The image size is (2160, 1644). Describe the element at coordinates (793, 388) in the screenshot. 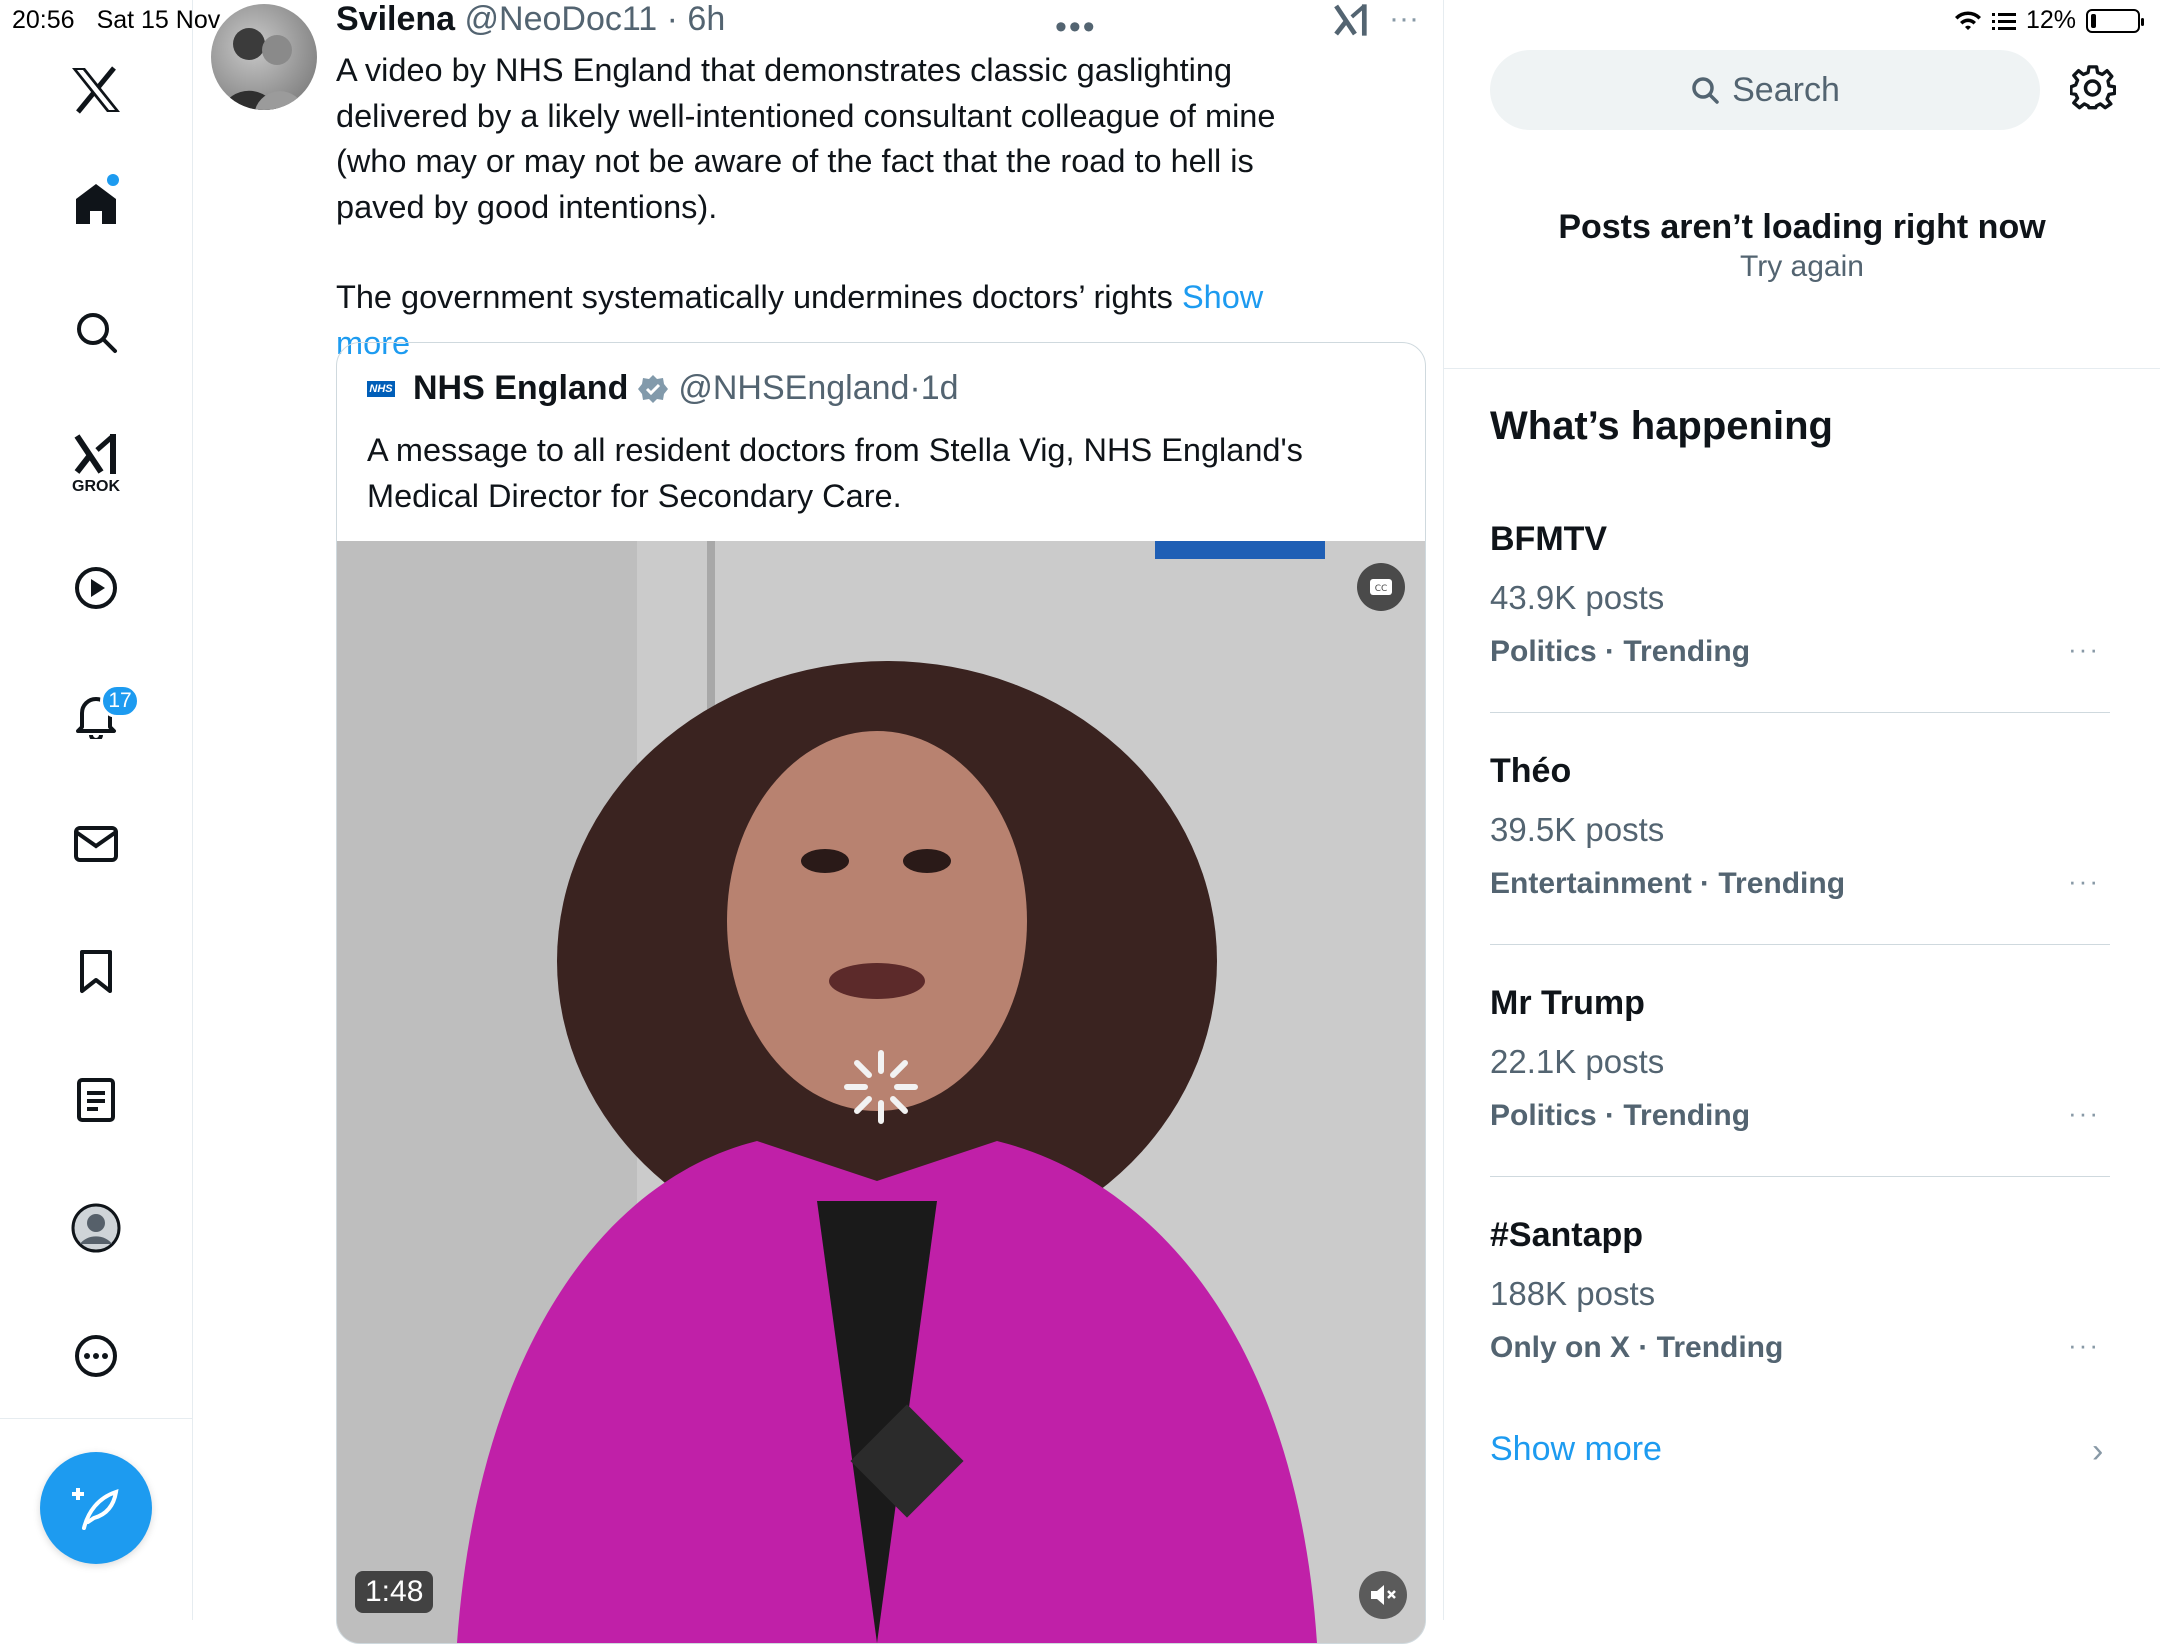

I see `quoted-author-handle: @NHSEngland` at that location.